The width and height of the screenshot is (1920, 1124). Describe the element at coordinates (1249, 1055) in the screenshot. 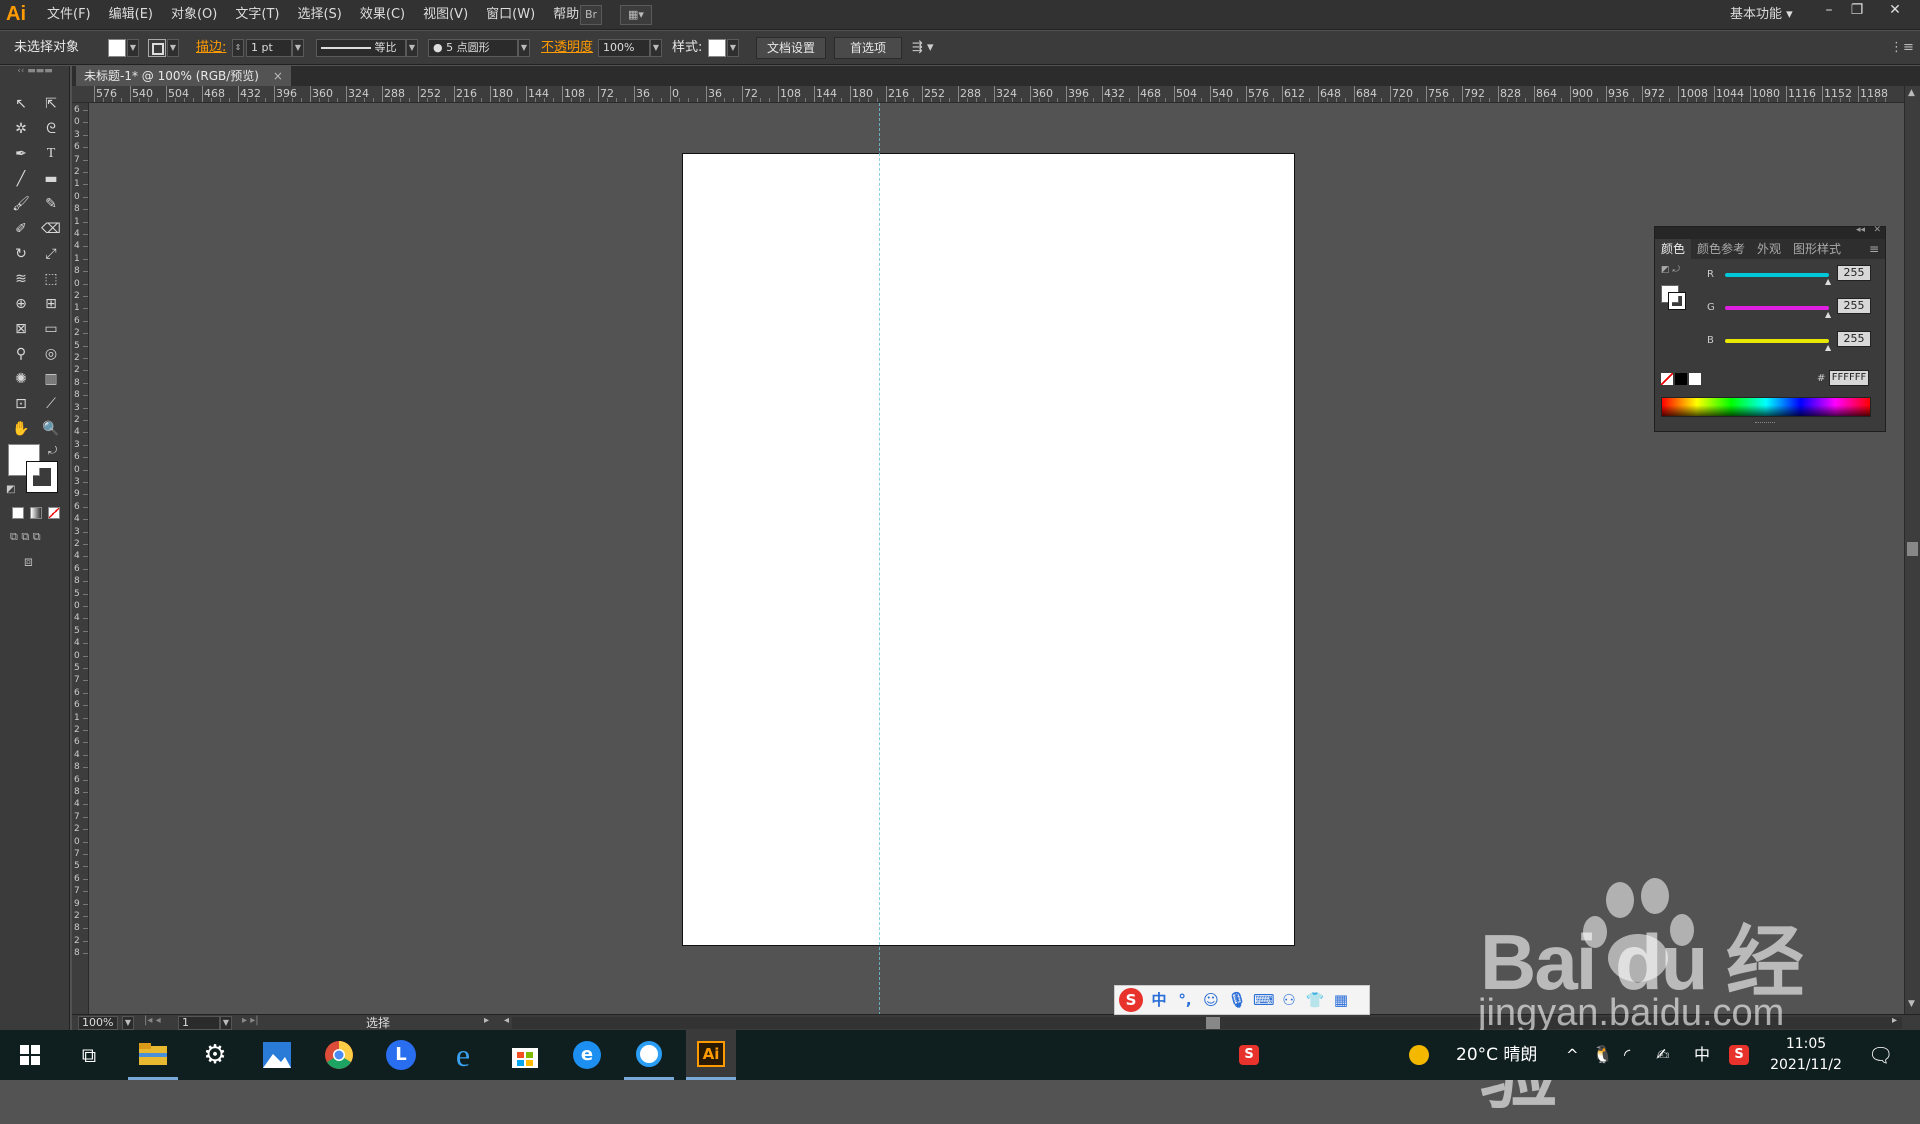

I see `sogou-tray-icon: S` at that location.